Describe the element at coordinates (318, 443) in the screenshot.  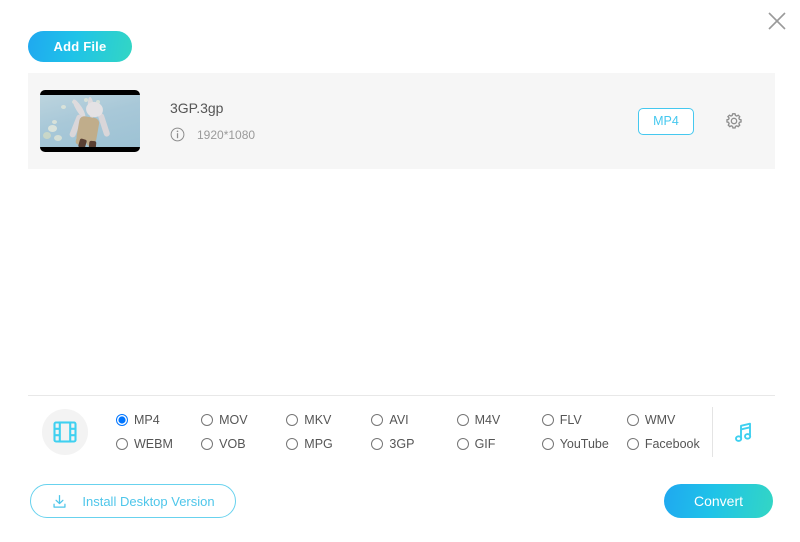
I see `format-label: MPG` at that location.